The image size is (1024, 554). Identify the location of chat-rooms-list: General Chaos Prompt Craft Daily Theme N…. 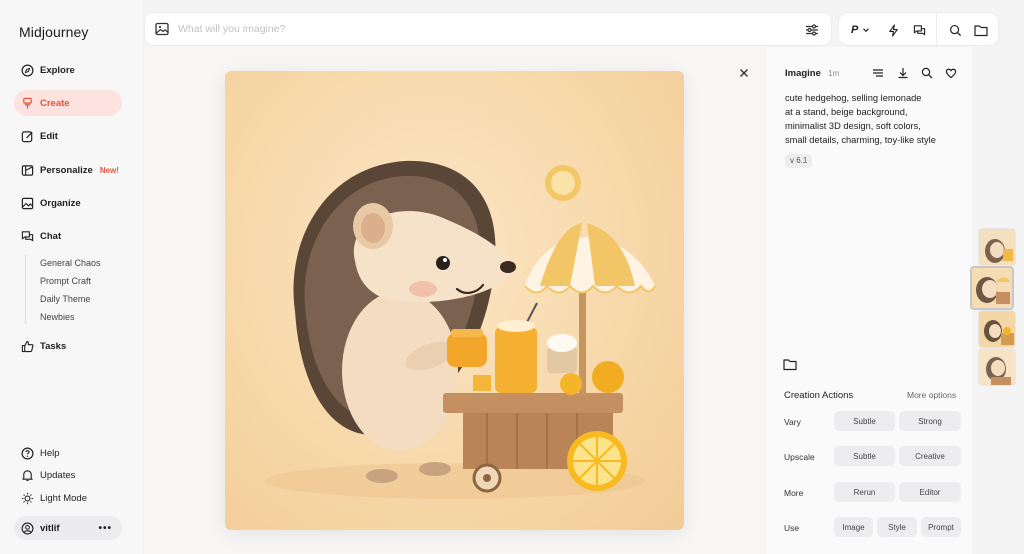
(63, 289).